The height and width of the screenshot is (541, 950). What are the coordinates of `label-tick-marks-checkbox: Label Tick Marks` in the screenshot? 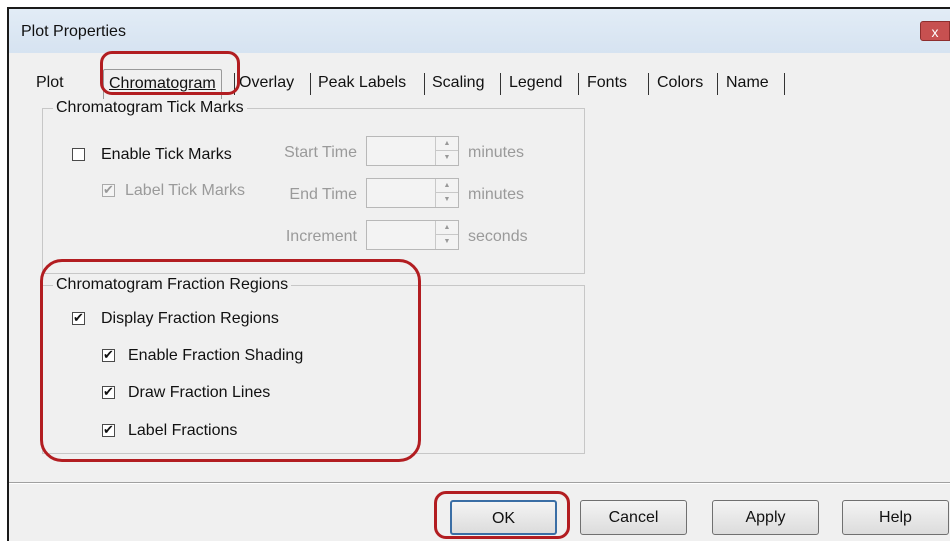 It's located at (174, 190).